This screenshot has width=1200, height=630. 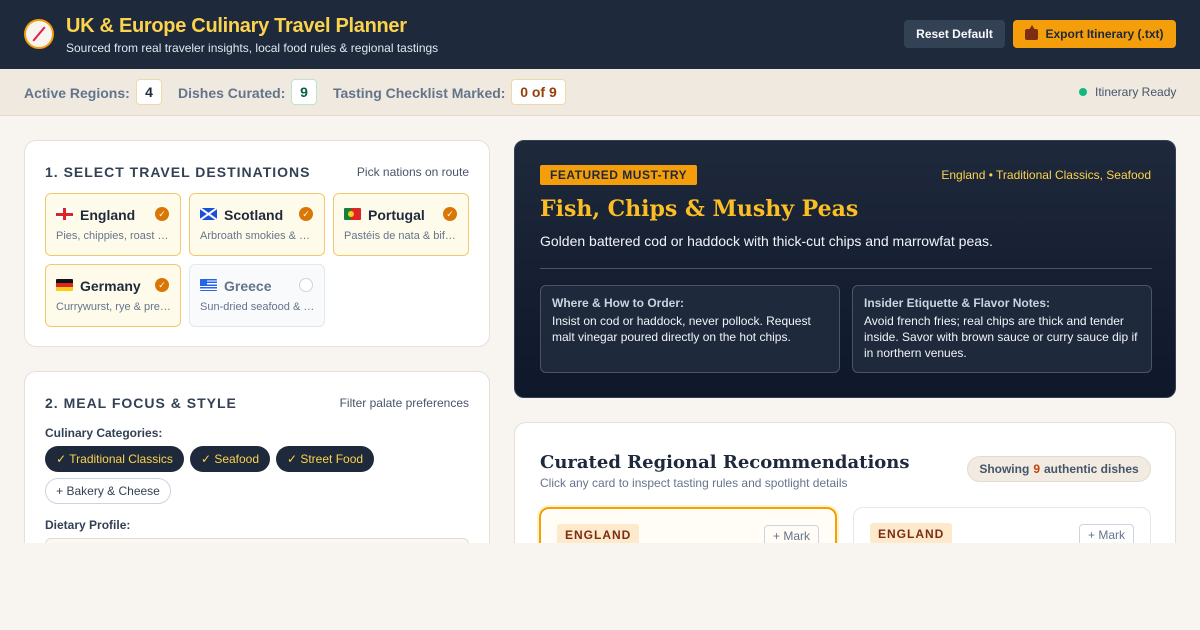 I want to click on destination-name: Portugal, so click(x=396, y=215).